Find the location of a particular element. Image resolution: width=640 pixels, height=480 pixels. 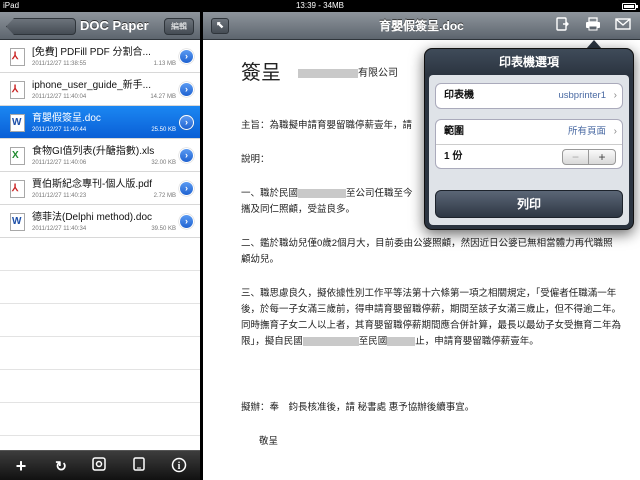

back-button is located at coordinates (41, 26).